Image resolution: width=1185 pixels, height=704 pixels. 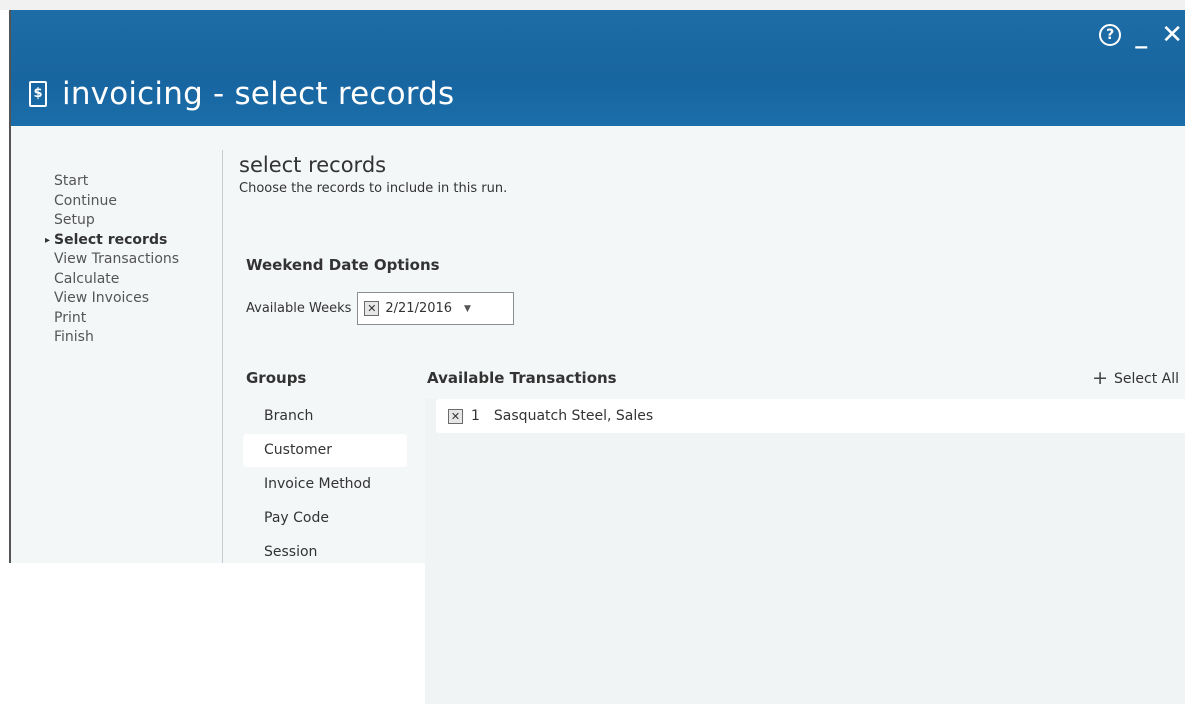 What do you see at coordinates (522, 378) in the screenshot?
I see `available-transactions-heading: Available Transactions` at bounding box center [522, 378].